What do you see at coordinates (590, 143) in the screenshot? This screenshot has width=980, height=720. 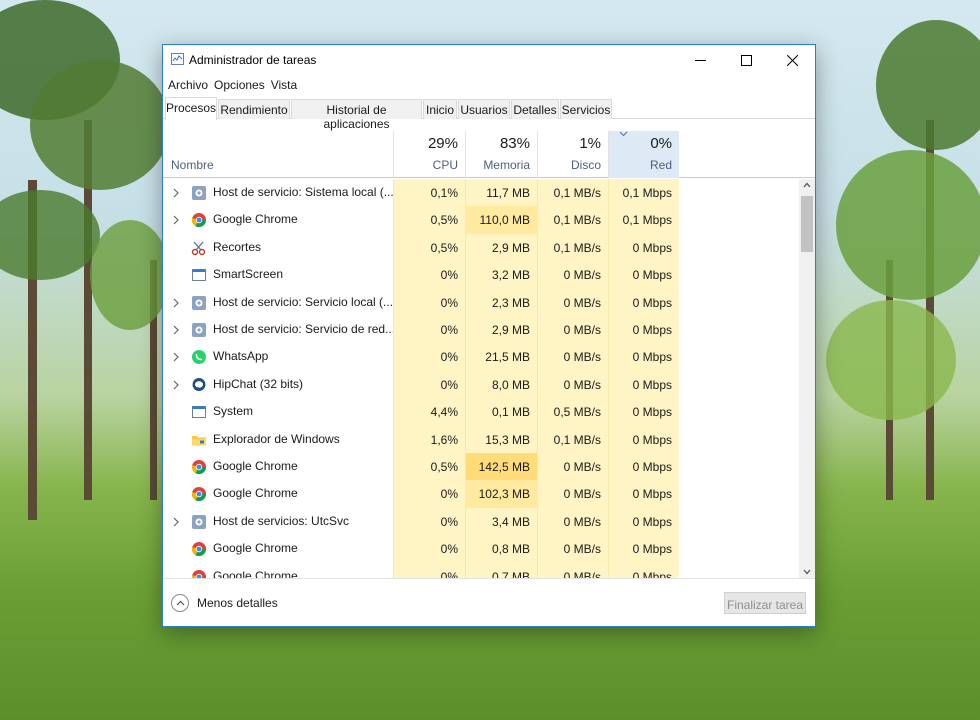 I see `disk-total: 1%` at bounding box center [590, 143].